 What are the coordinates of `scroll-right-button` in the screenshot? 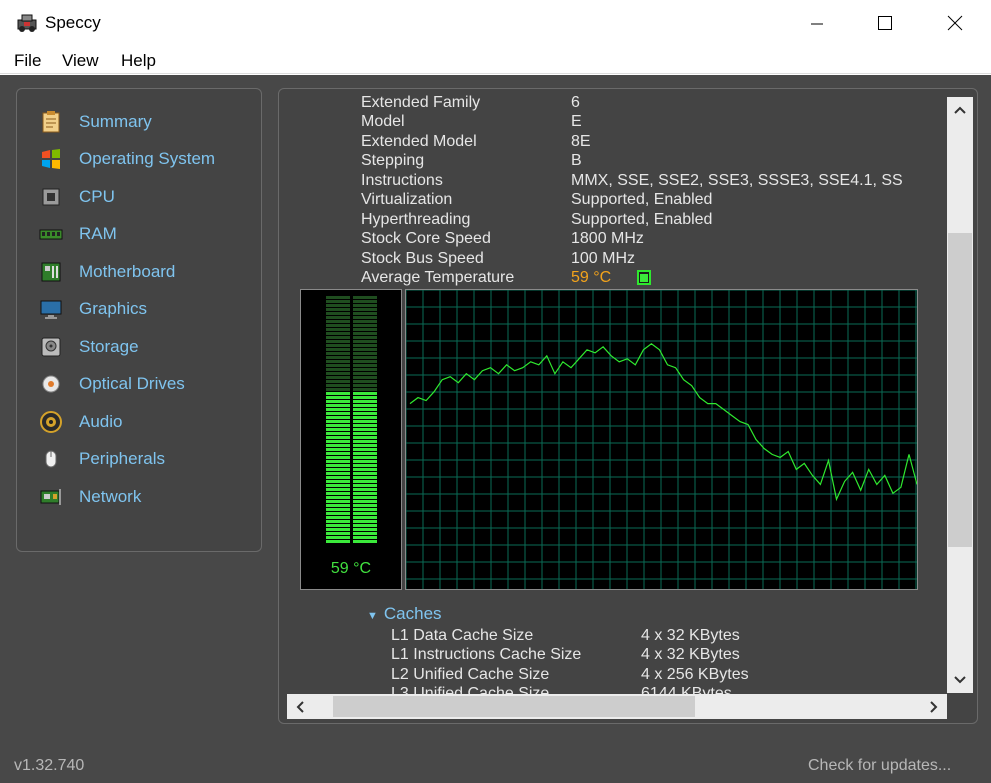 It's located at (934, 706).